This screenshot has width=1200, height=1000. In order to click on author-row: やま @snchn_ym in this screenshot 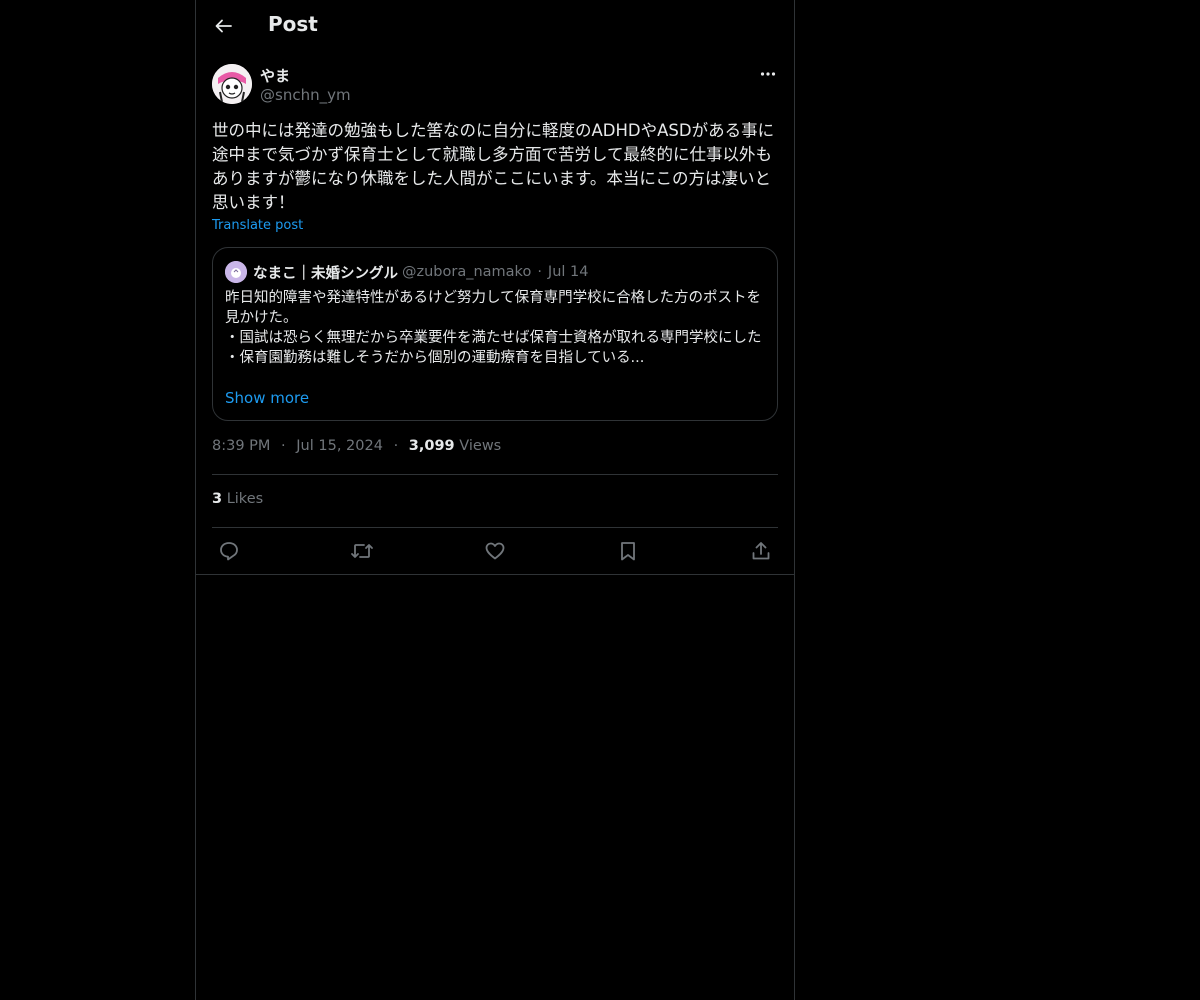, I will do `click(495, 86)`.